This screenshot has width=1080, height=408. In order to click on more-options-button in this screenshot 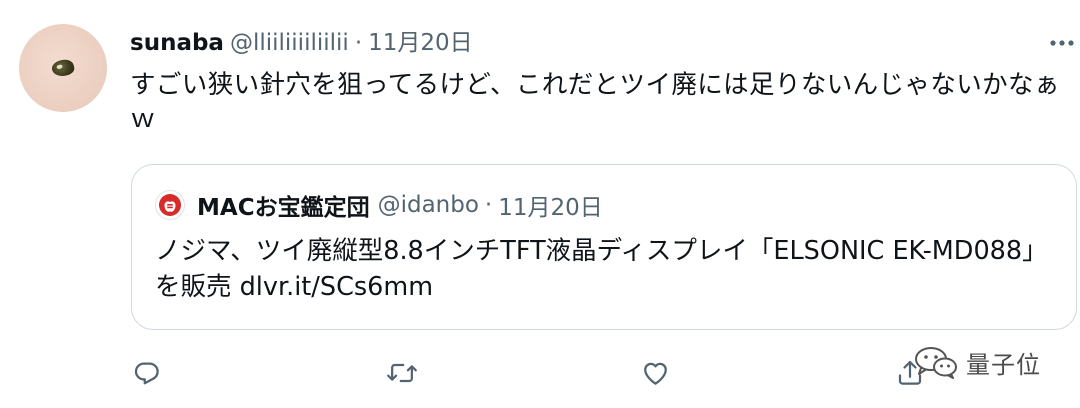, I will do `click(1062, 43)`.